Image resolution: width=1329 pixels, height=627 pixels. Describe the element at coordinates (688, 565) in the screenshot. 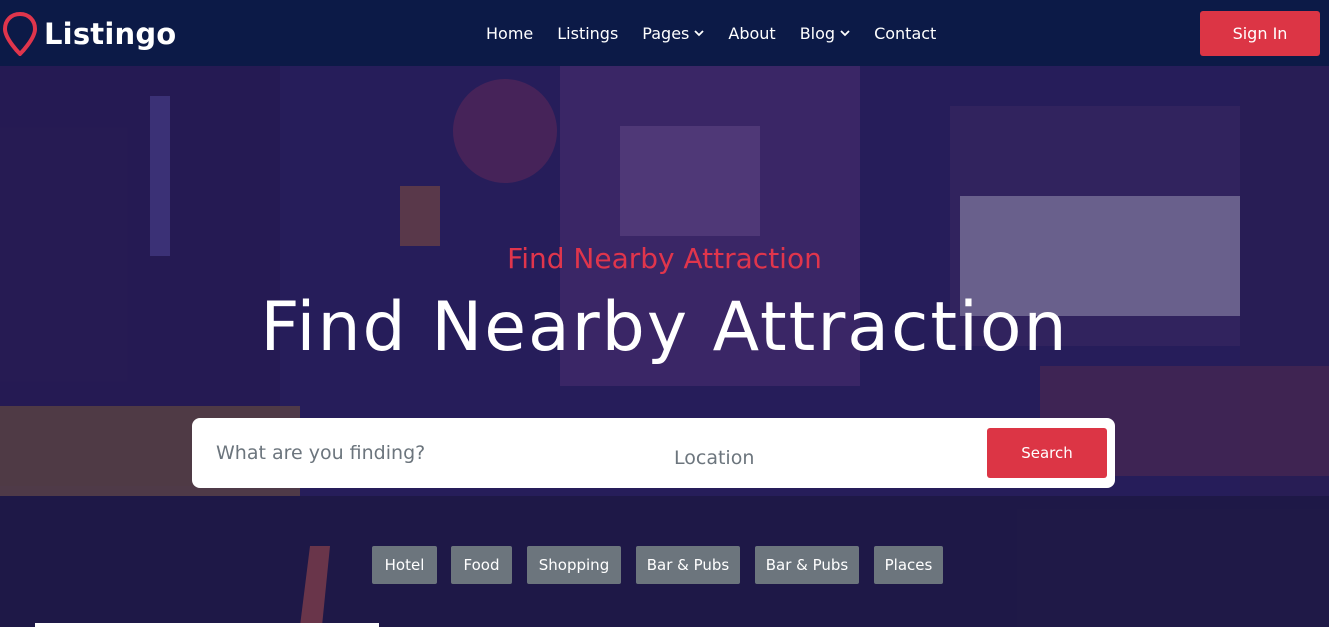

I see `tag-bar-pubs: Bar & Pubs` at that location.